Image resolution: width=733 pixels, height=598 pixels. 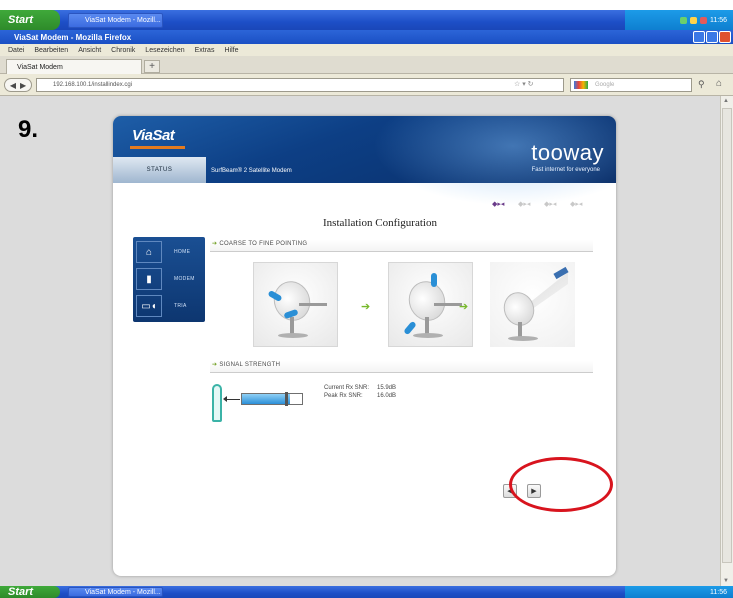 What do you see at coordinates (28, 129) in the screenshot?
I see `step-number: 9.` at bounding box center [28, 129].